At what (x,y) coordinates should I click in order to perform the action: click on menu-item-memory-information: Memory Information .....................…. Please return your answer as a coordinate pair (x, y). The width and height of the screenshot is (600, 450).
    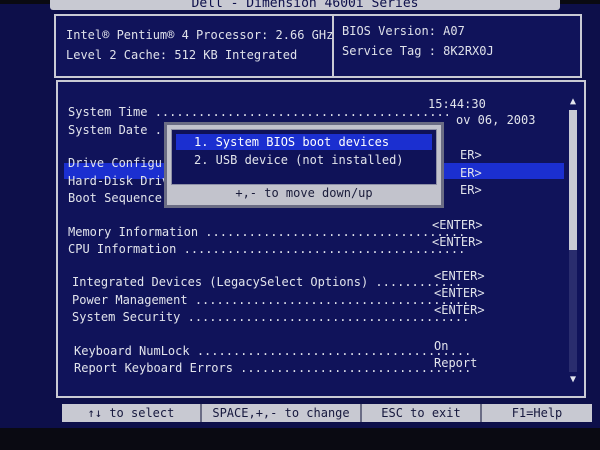
    Looking at the image, I should click on (266, 232).